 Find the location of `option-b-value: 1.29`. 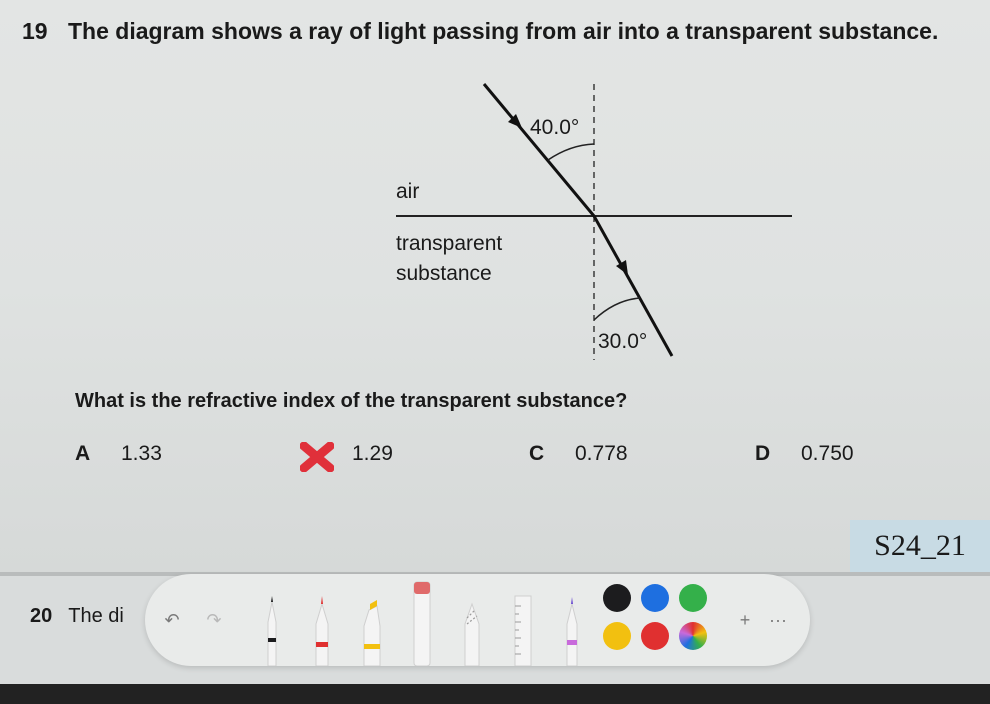

option-b-value: 1.29 is located at coordinates (372, 453).